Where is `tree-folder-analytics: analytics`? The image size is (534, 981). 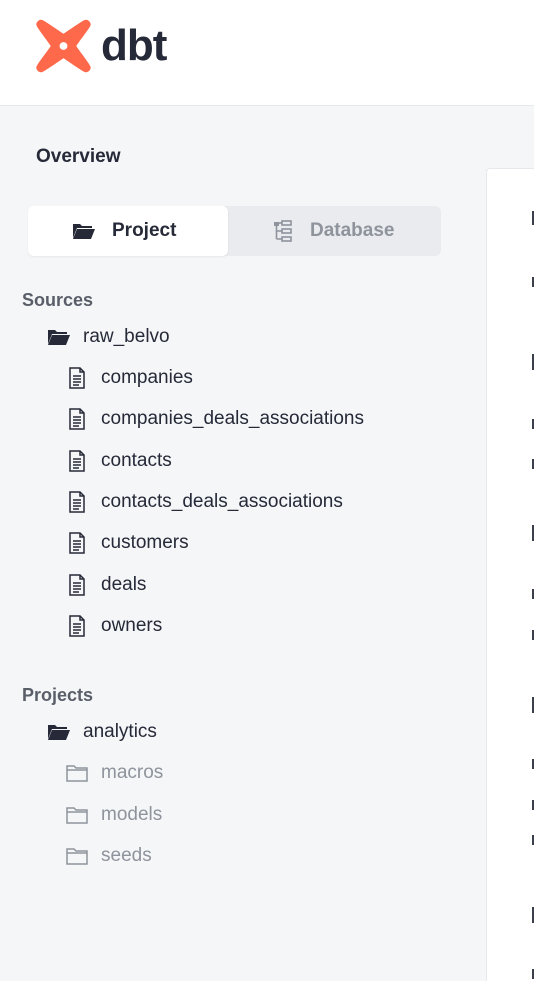 tree-folder-analytics: analytics is located at coordinates (101, 732).